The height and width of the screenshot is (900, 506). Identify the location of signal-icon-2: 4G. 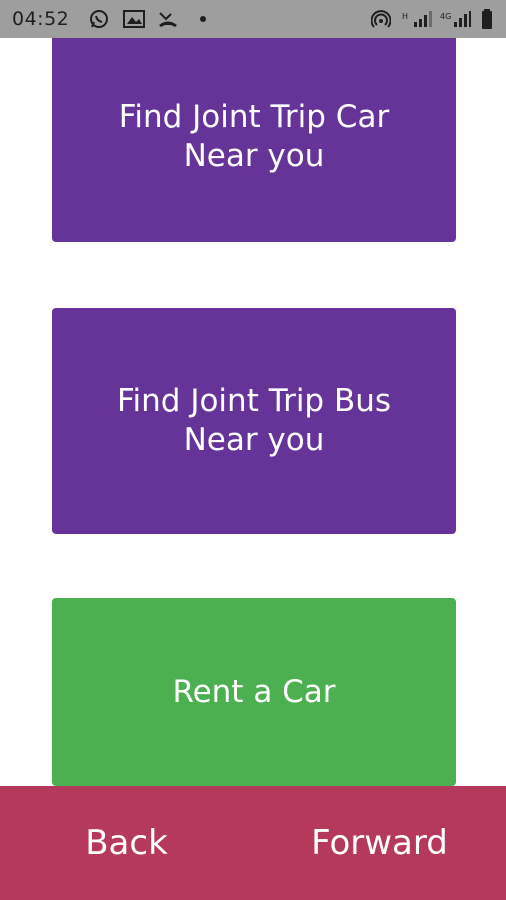
(456, 19).